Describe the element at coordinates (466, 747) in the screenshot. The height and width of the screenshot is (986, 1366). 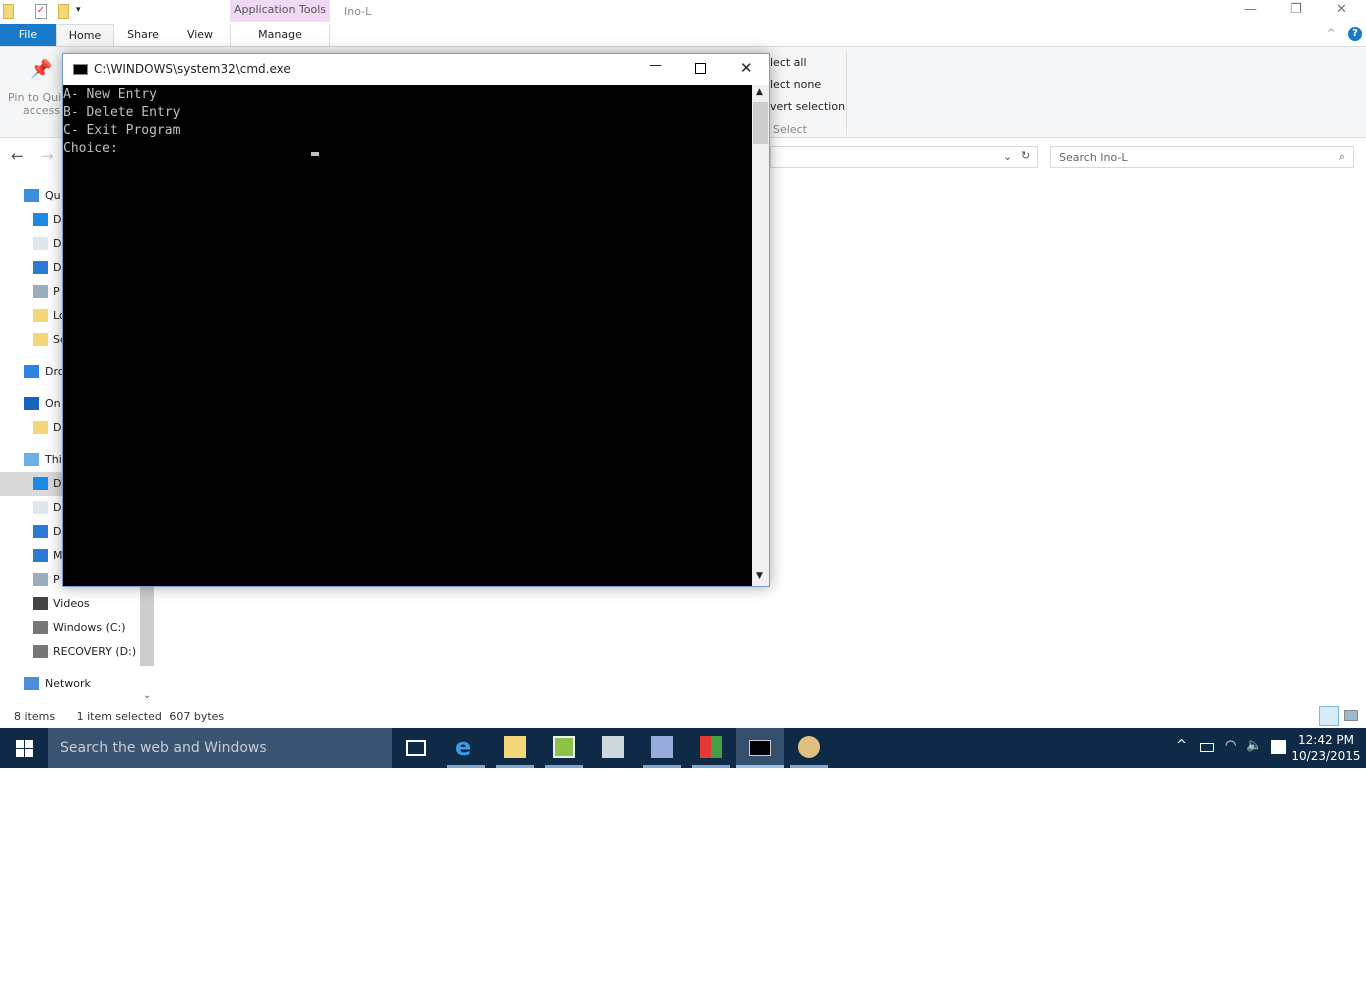
I see `edge-icon: e` at that location.